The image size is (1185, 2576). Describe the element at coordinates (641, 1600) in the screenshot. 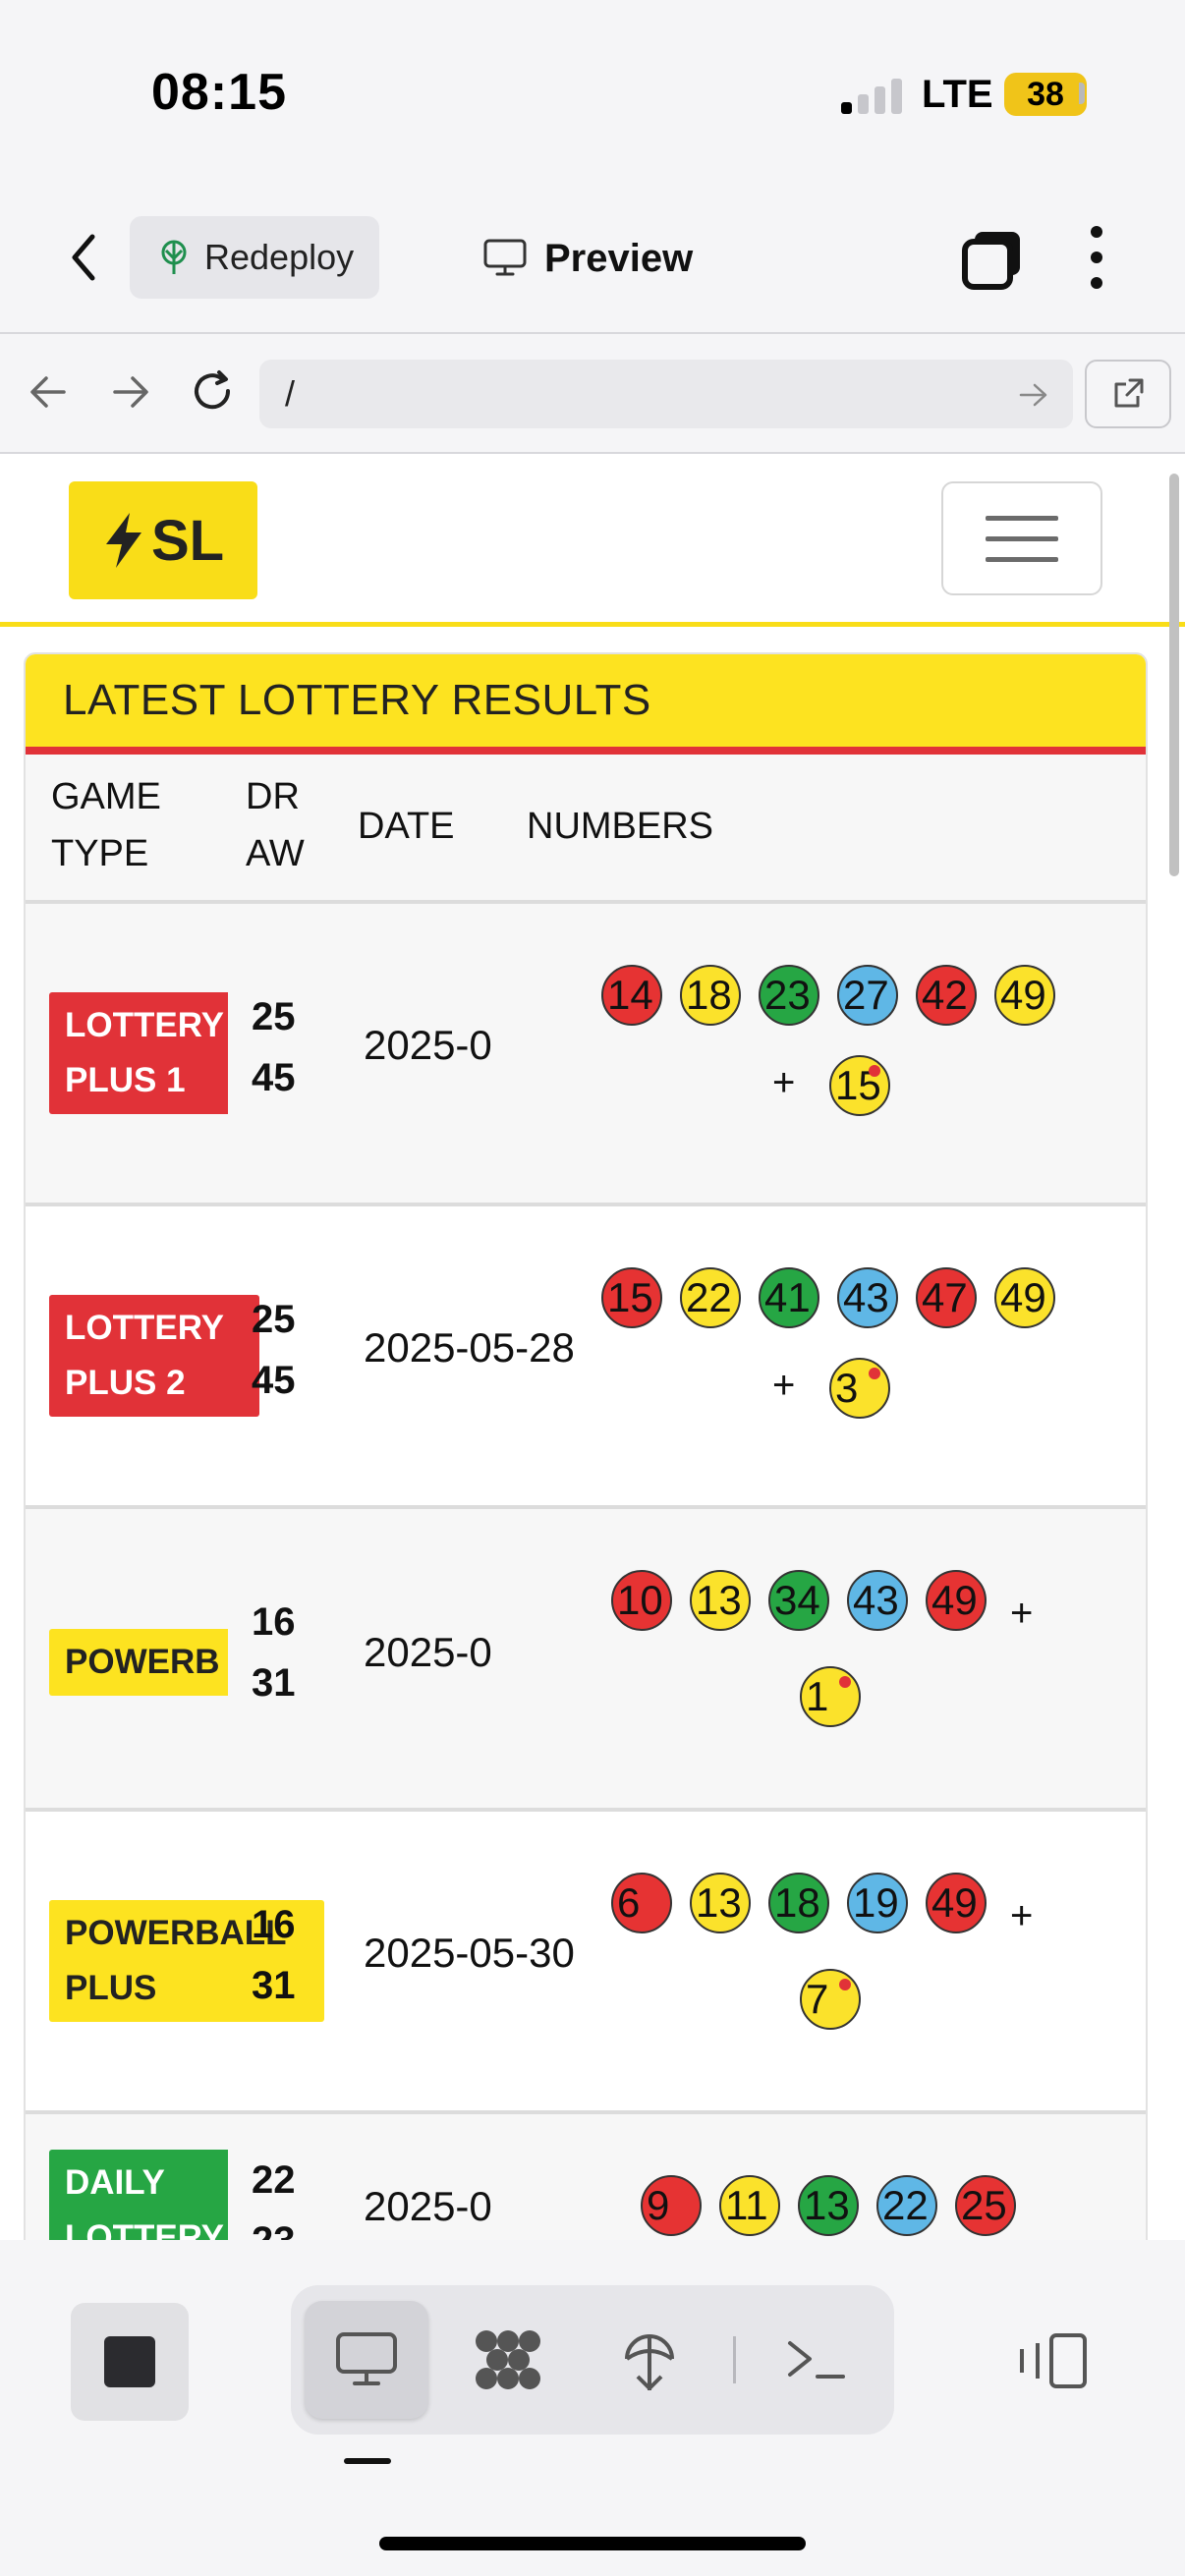

I see `lottery-ball: 10` at that location.